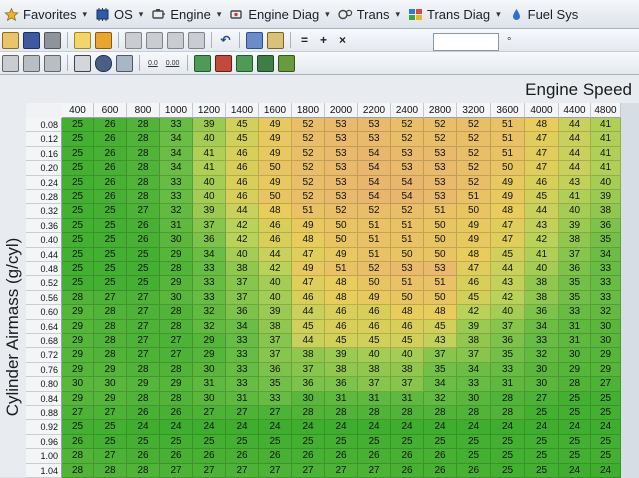  What do you see at coordinates (44, 283) in the screenshot?
I see `row-header: 0.52` at bounding box center [44, 283].